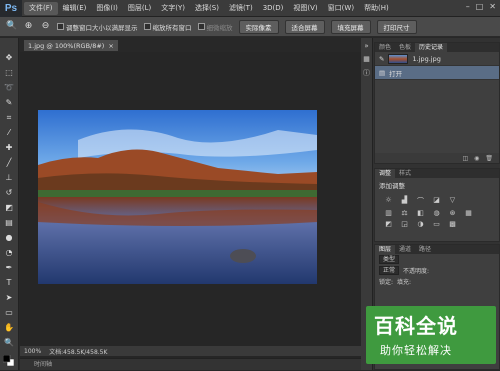 This screenshot has height=371, width=500. What do you see at coordinates (9, 283) in the screenshot?
I see `type-icon: T` at bounding box center [9, 283].